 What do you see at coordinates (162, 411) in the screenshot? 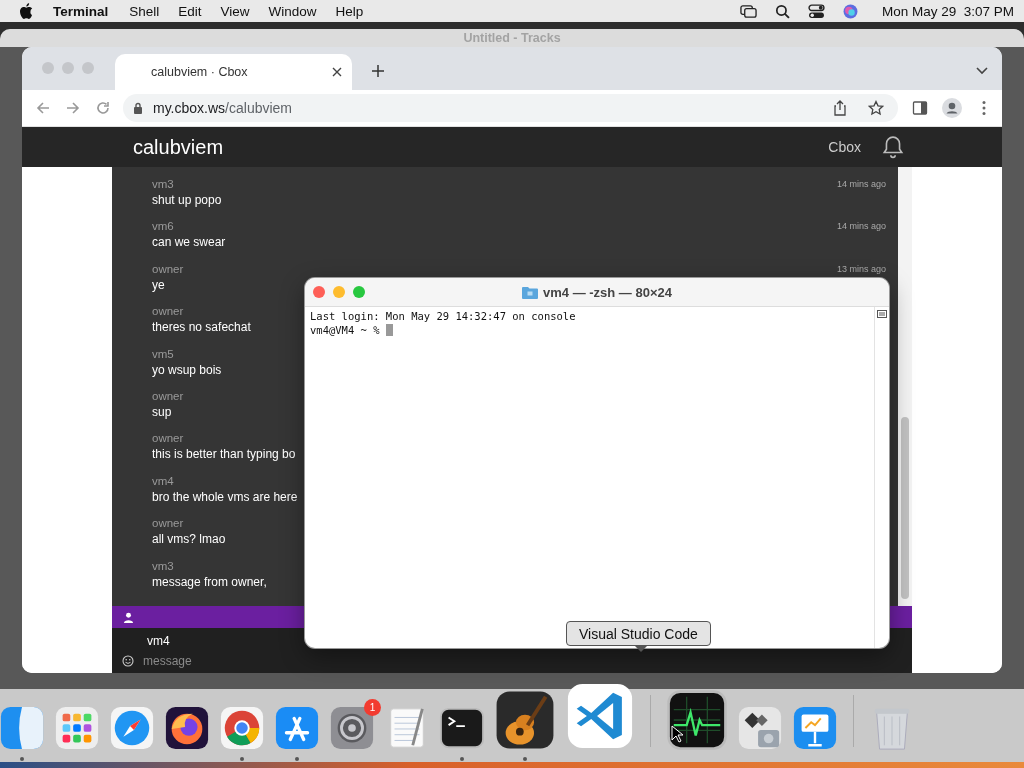
I see `message-text: sup` at bounding box center [162, 411].